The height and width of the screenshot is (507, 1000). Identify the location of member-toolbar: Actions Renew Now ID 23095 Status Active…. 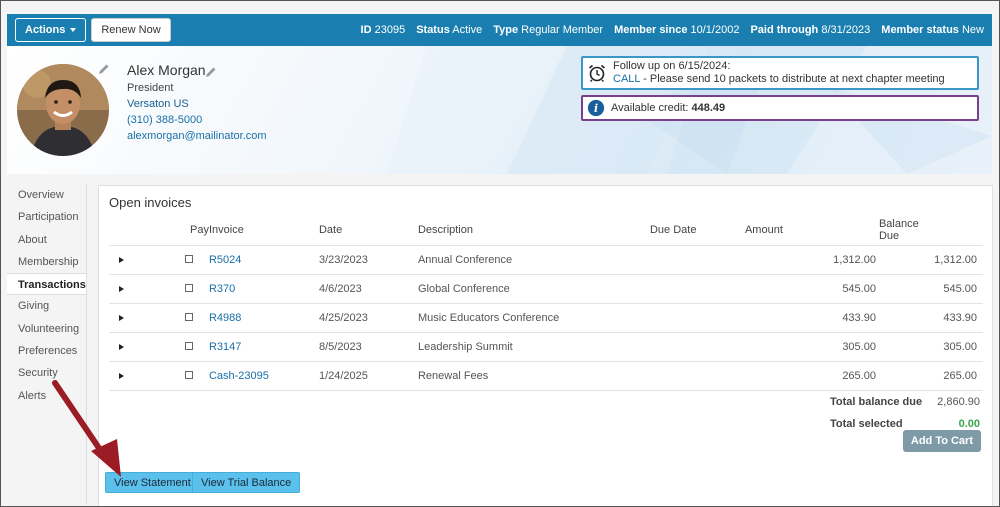
(499, 30).